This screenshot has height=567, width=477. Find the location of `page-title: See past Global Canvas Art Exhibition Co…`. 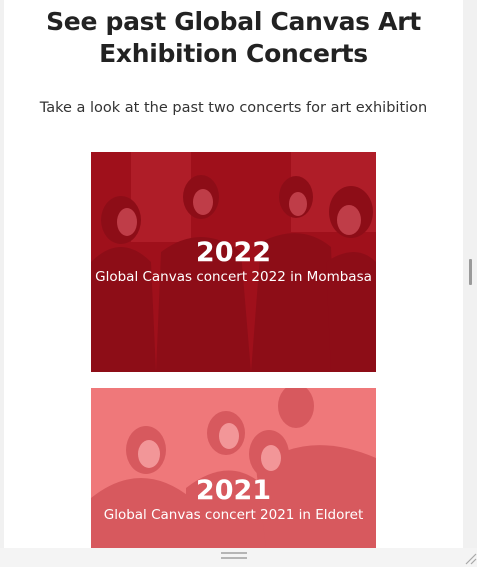

page-title: See past Global Canvas Art Exhibition Co… is located at coordinates (233, 37).